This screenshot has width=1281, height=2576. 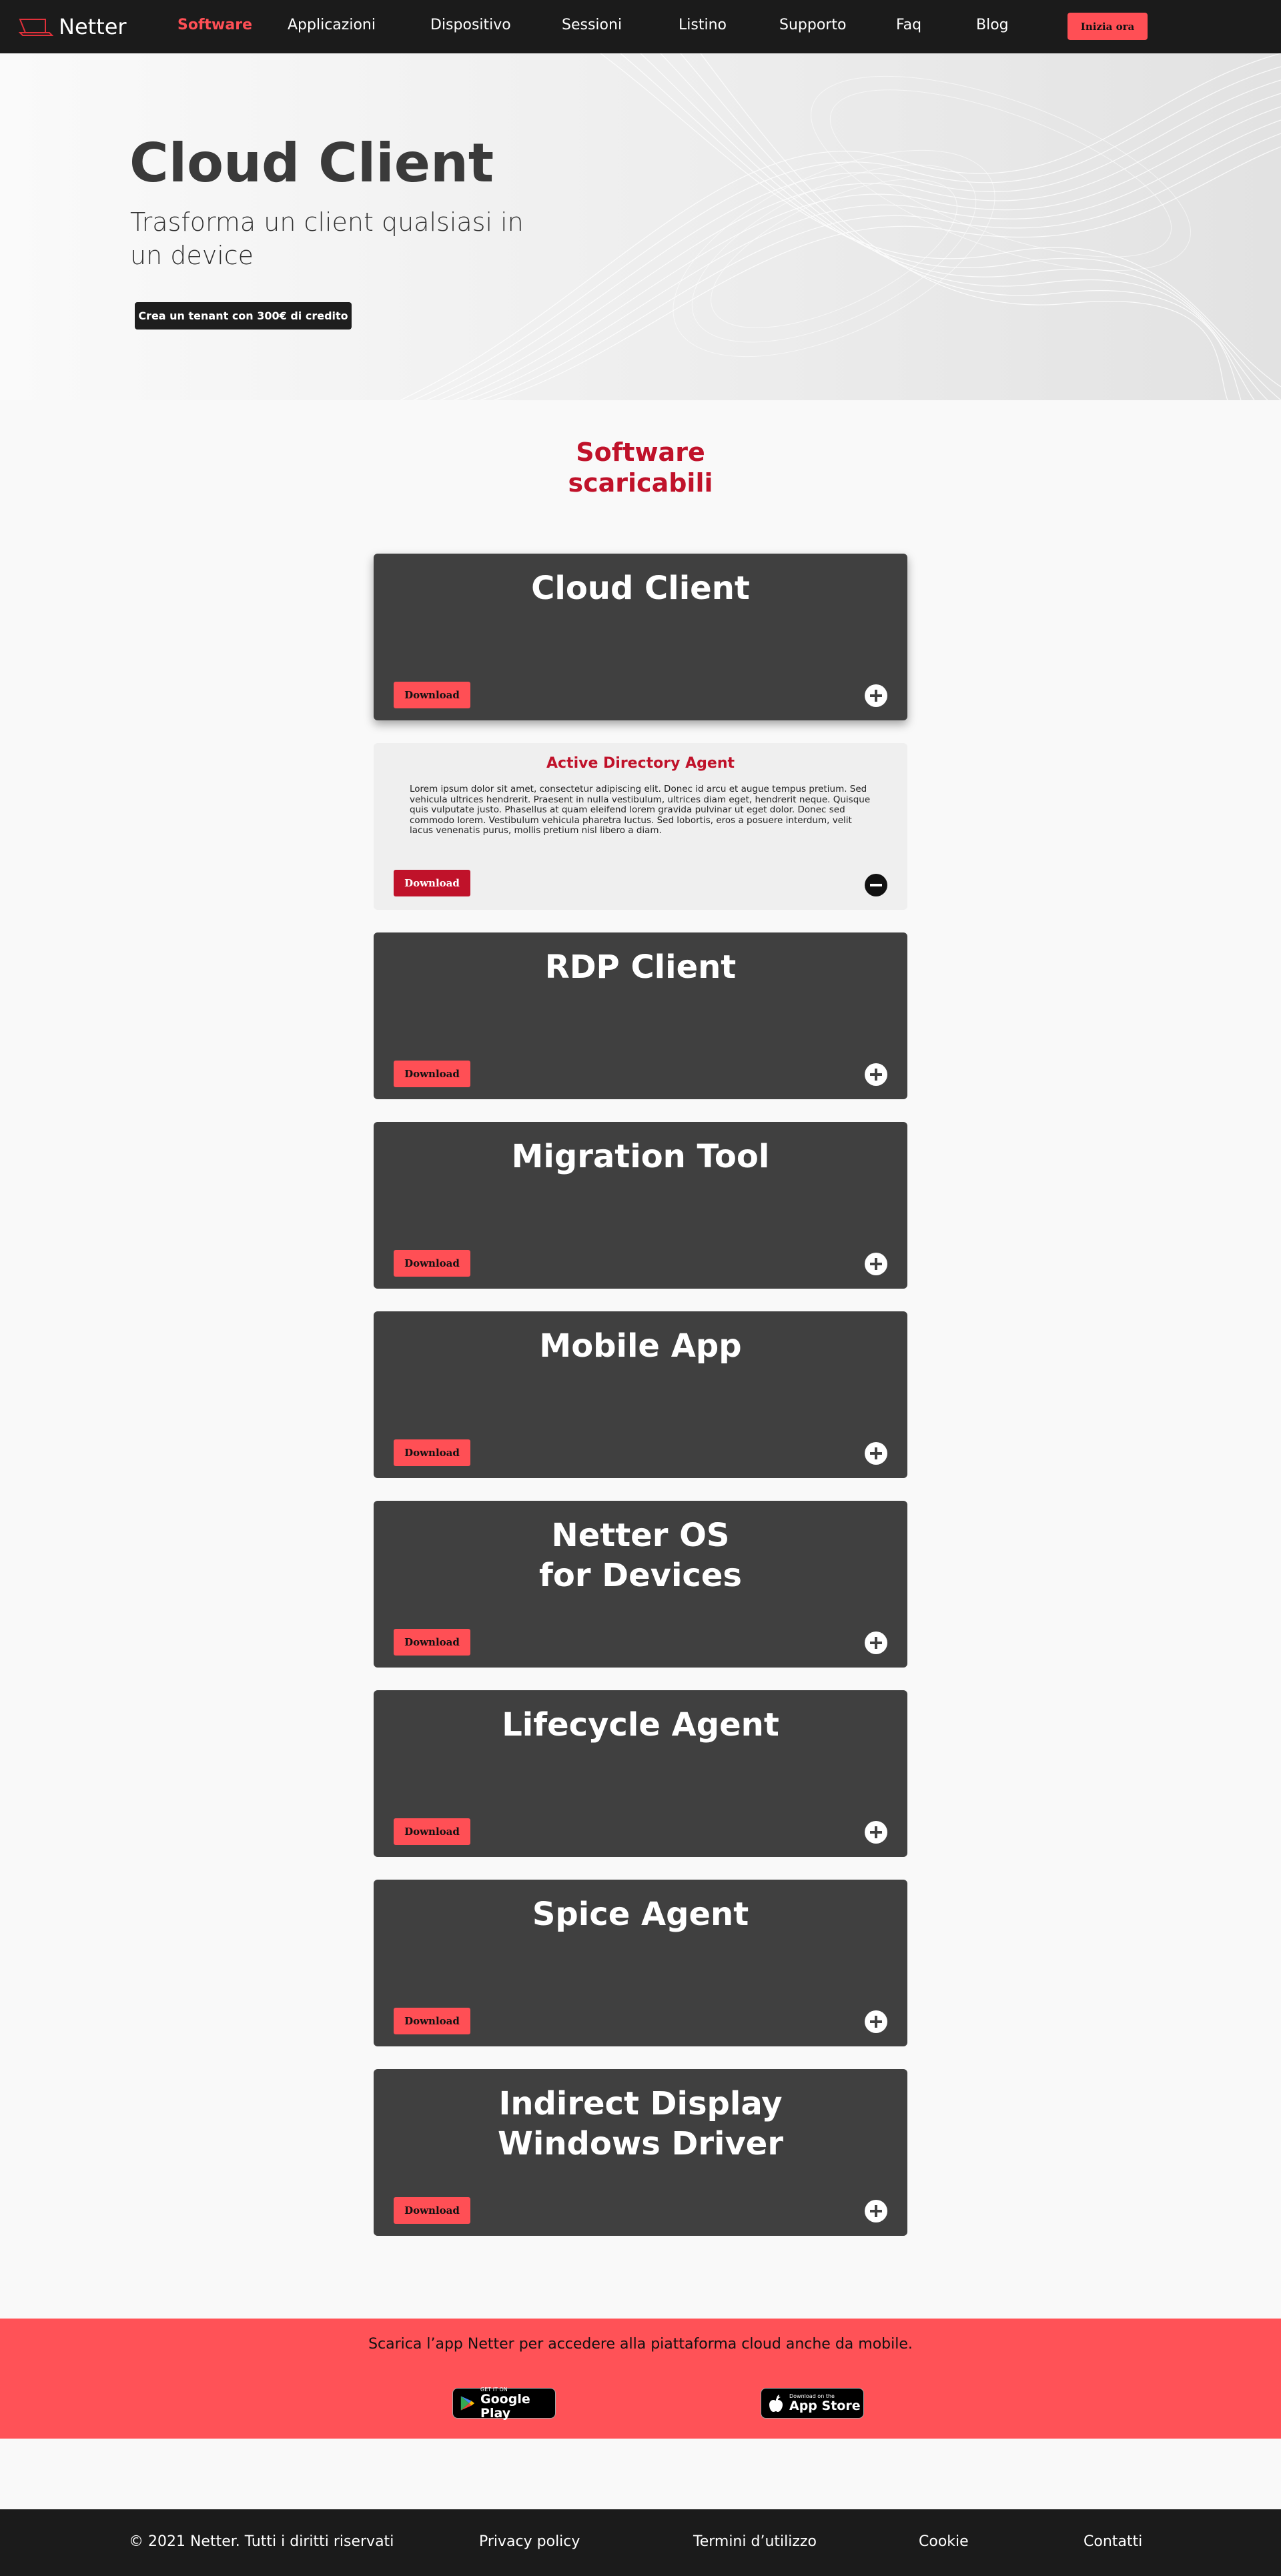 I want to click on terms-of-use-link: Termini d’utilizzo, so click(x=755, y=2541).